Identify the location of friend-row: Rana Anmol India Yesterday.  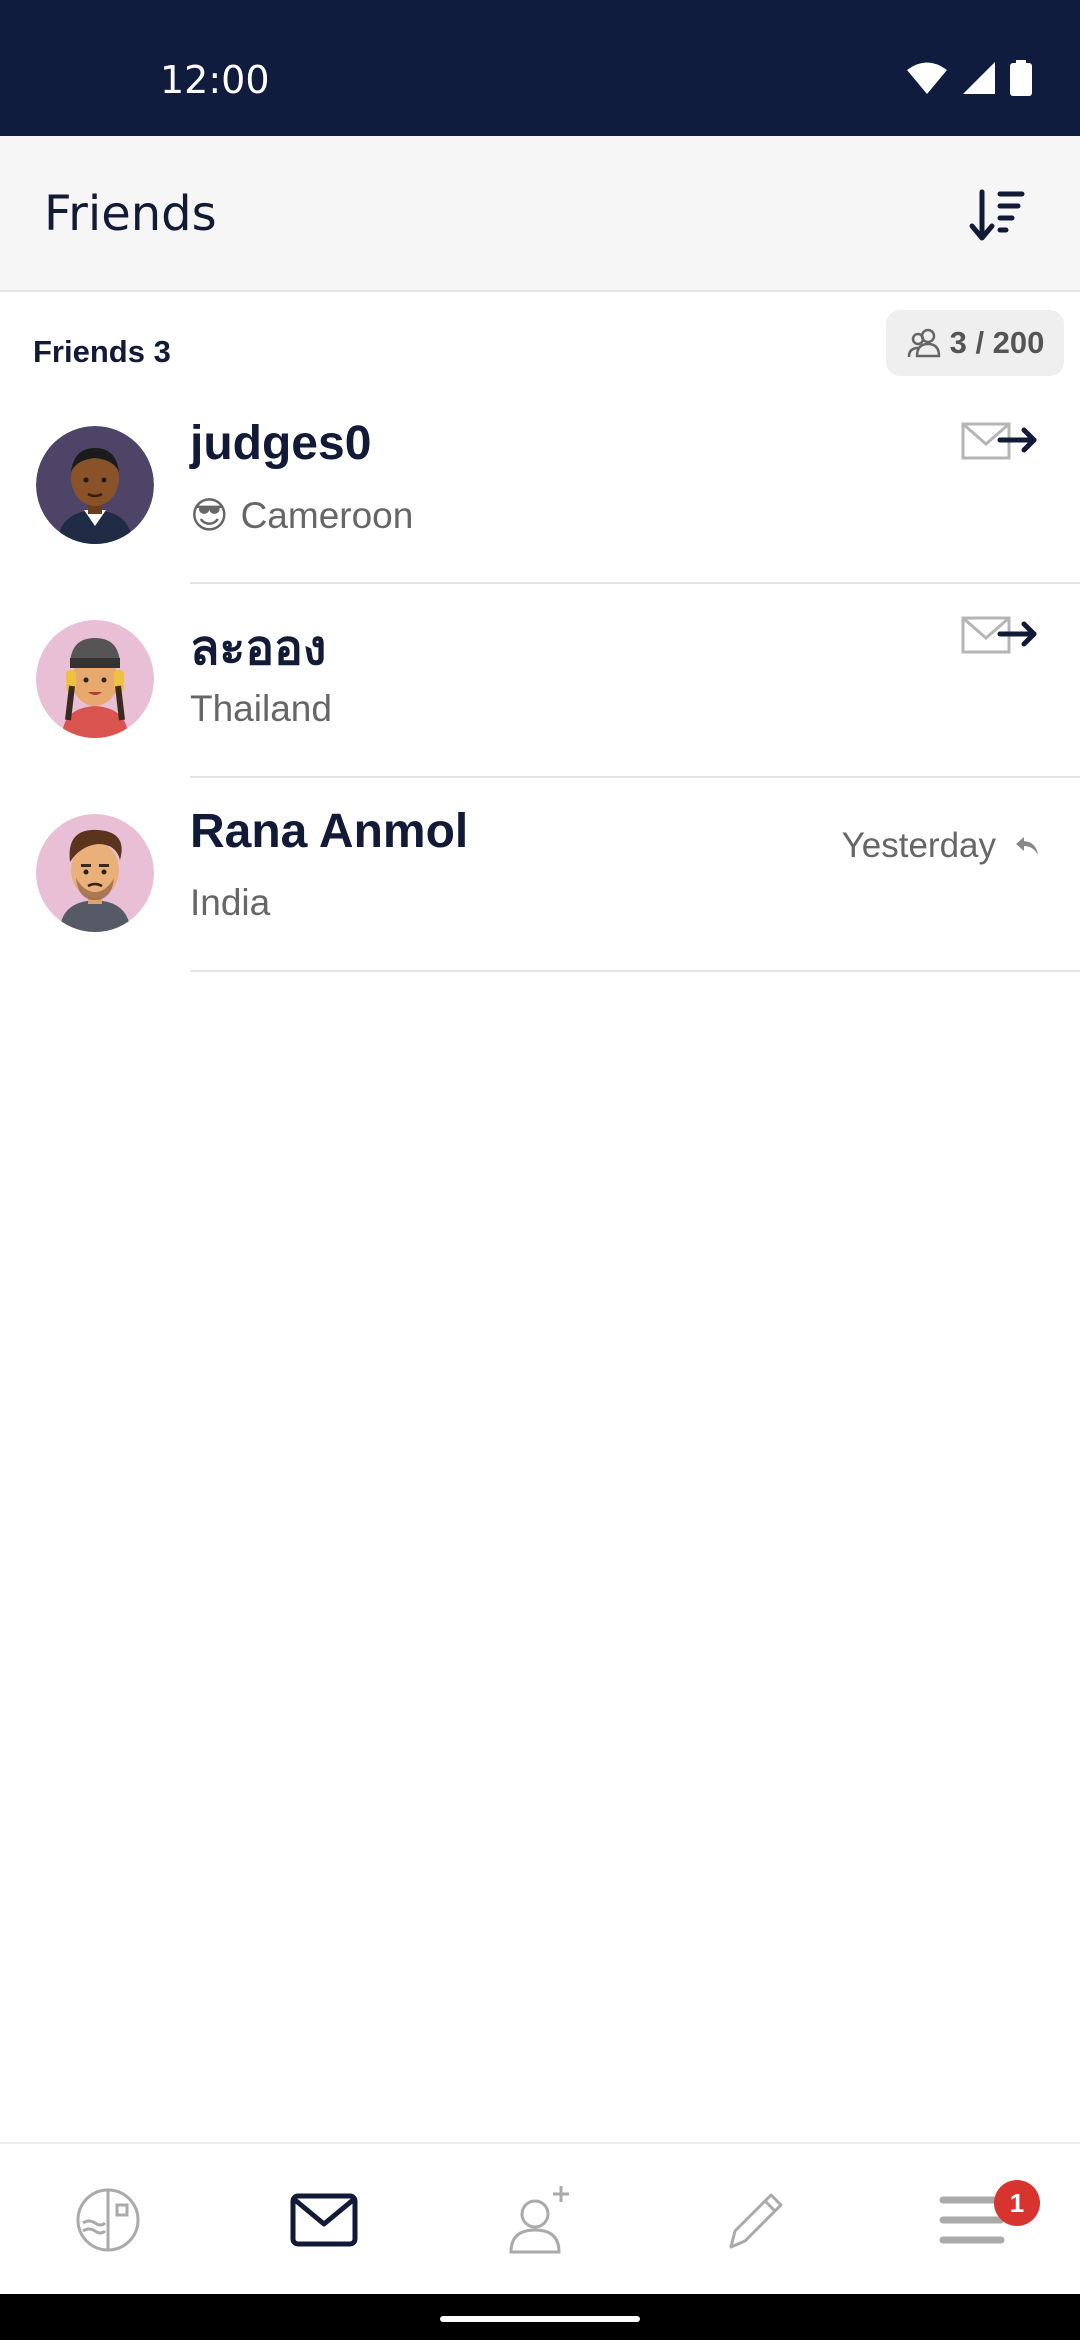
(540, 875).